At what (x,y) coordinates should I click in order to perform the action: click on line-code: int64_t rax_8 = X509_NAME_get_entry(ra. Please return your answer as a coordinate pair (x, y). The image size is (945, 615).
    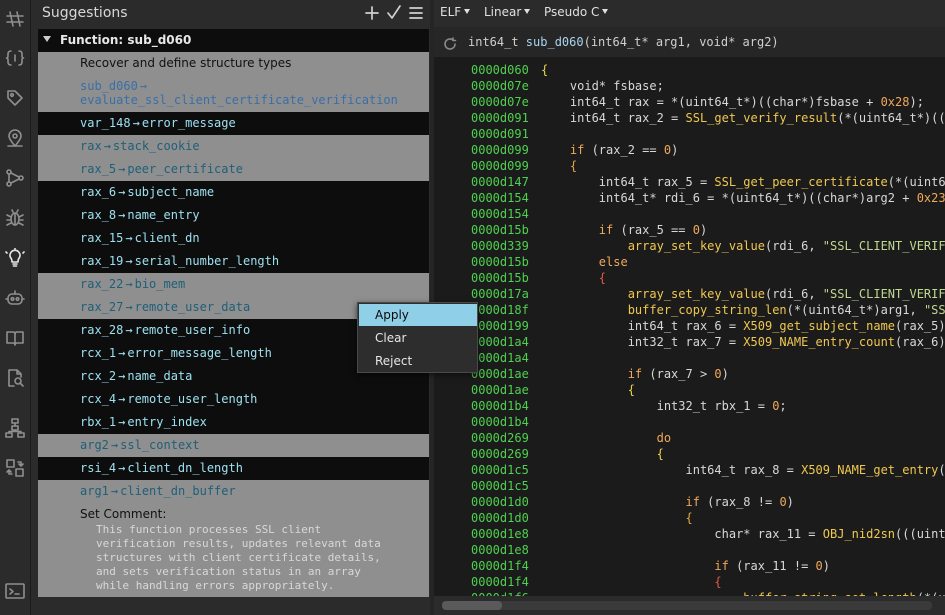
    Looking at the image, I should click on (743, 470).